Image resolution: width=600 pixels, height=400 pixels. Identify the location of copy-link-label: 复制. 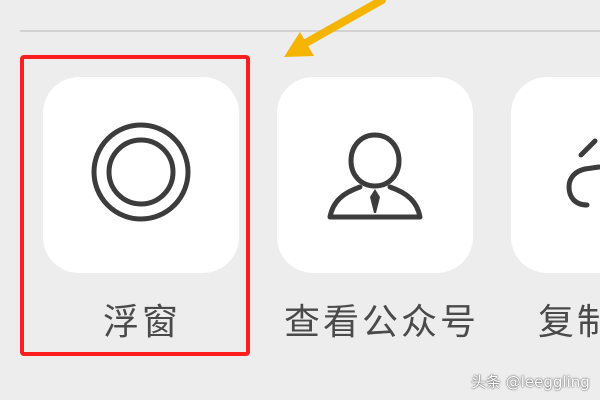
(569, 323).